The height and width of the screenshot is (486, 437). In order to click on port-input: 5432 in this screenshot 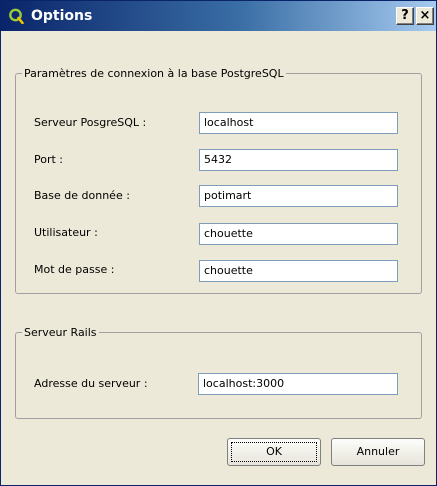, I will do `click(298, 160)`.